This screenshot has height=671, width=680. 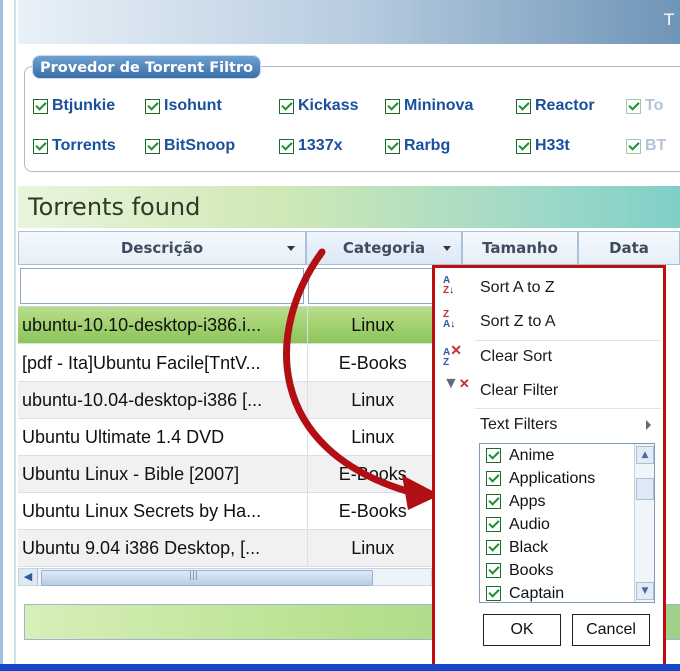 I want to click on horizontal-scrollbar: ◀ |||, so click(x=225, y=577).